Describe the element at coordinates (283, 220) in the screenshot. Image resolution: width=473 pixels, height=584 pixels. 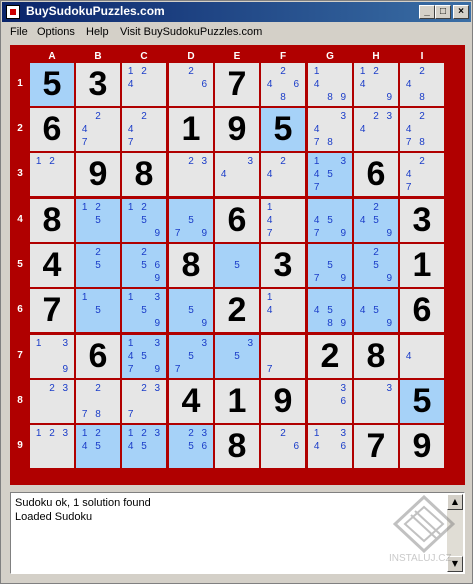
I see `sudoku-cell: 1 4 7` at that location.